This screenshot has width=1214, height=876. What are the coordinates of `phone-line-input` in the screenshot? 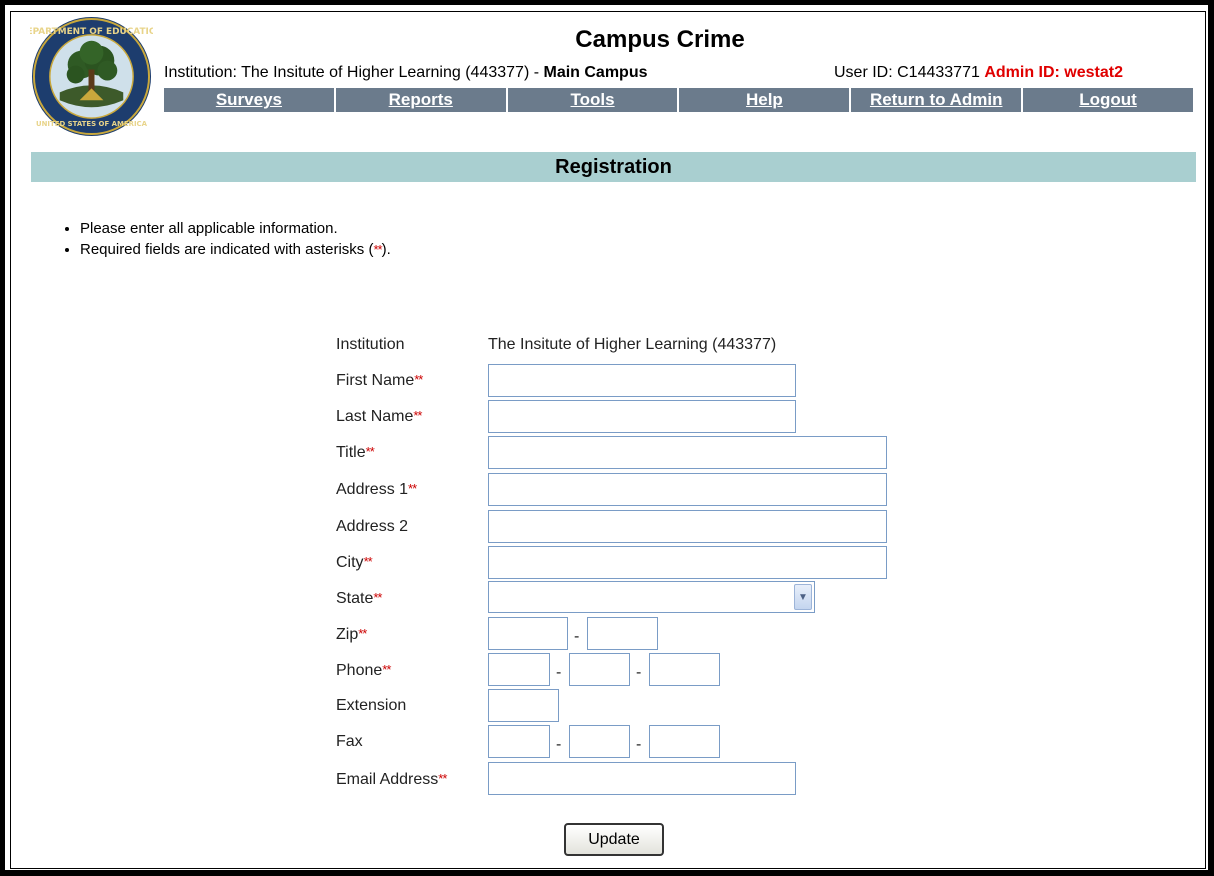 It's located at (684, 669).